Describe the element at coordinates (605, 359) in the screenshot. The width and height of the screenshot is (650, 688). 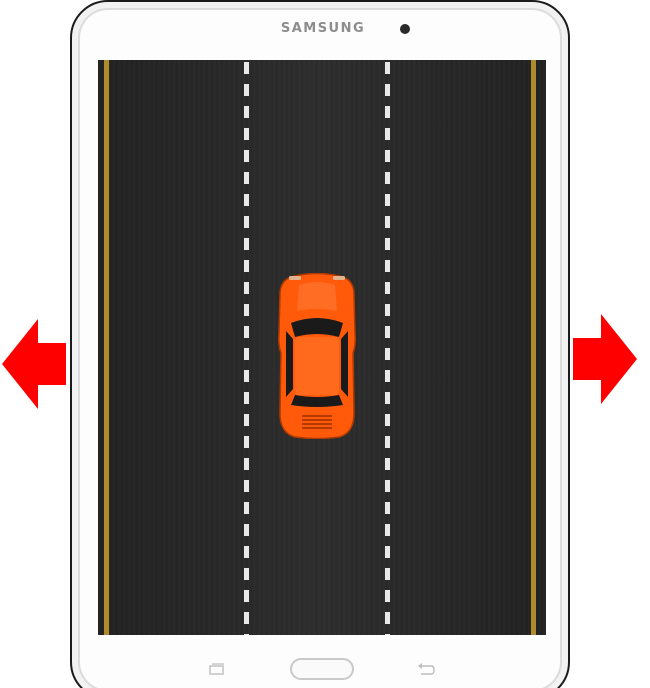
I see `arrow-right-icon` at that location.